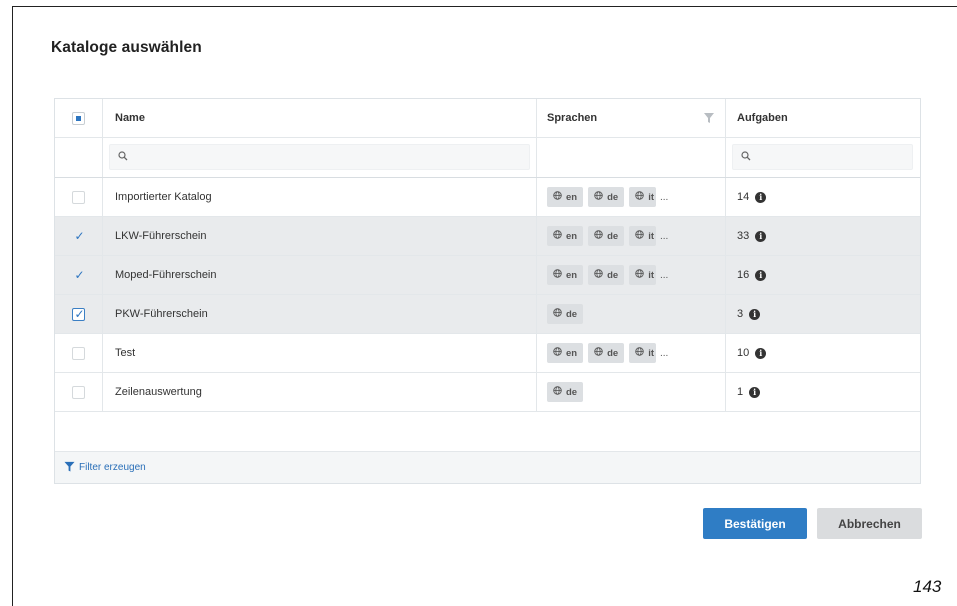 The height and width of the screenshot is (606, 957). I want to click on table-footer: Filter erzeugen, so click(487, 467).